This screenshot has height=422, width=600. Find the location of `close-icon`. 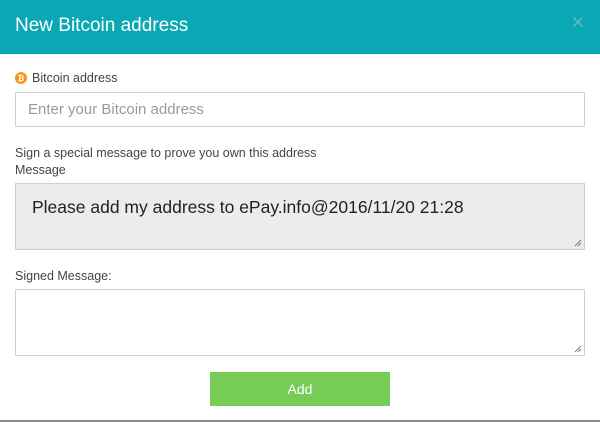

close-icon is located at coordinates (578, 22).